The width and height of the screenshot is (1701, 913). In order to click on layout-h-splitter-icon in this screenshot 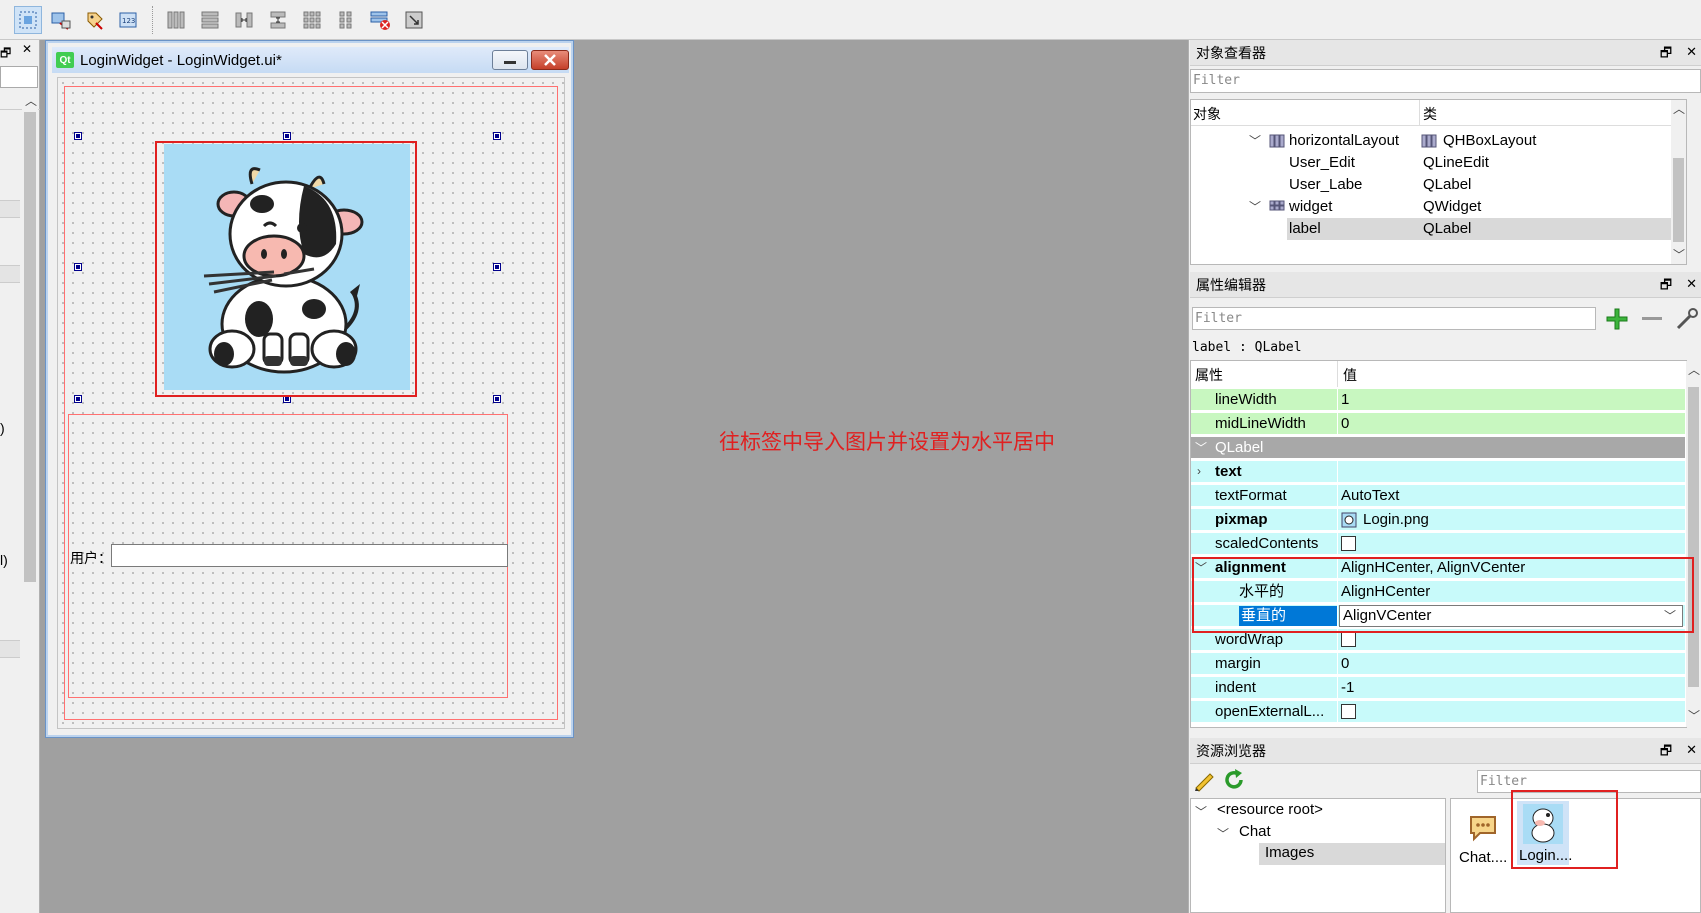, I will do `click(244, 20)`.